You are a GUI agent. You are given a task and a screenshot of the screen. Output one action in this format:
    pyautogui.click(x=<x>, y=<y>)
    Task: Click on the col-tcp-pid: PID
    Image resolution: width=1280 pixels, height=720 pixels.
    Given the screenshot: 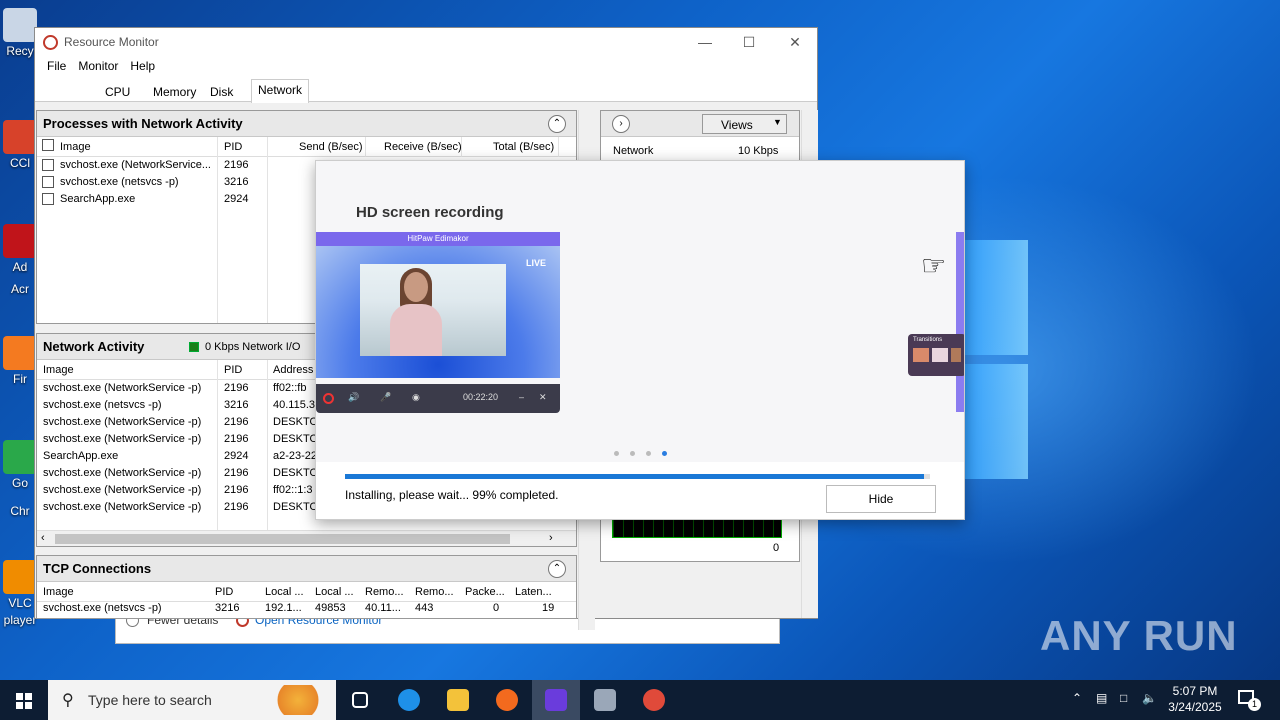 What is the action you would take?
    pyautogui.click(x=224, y=592)
    